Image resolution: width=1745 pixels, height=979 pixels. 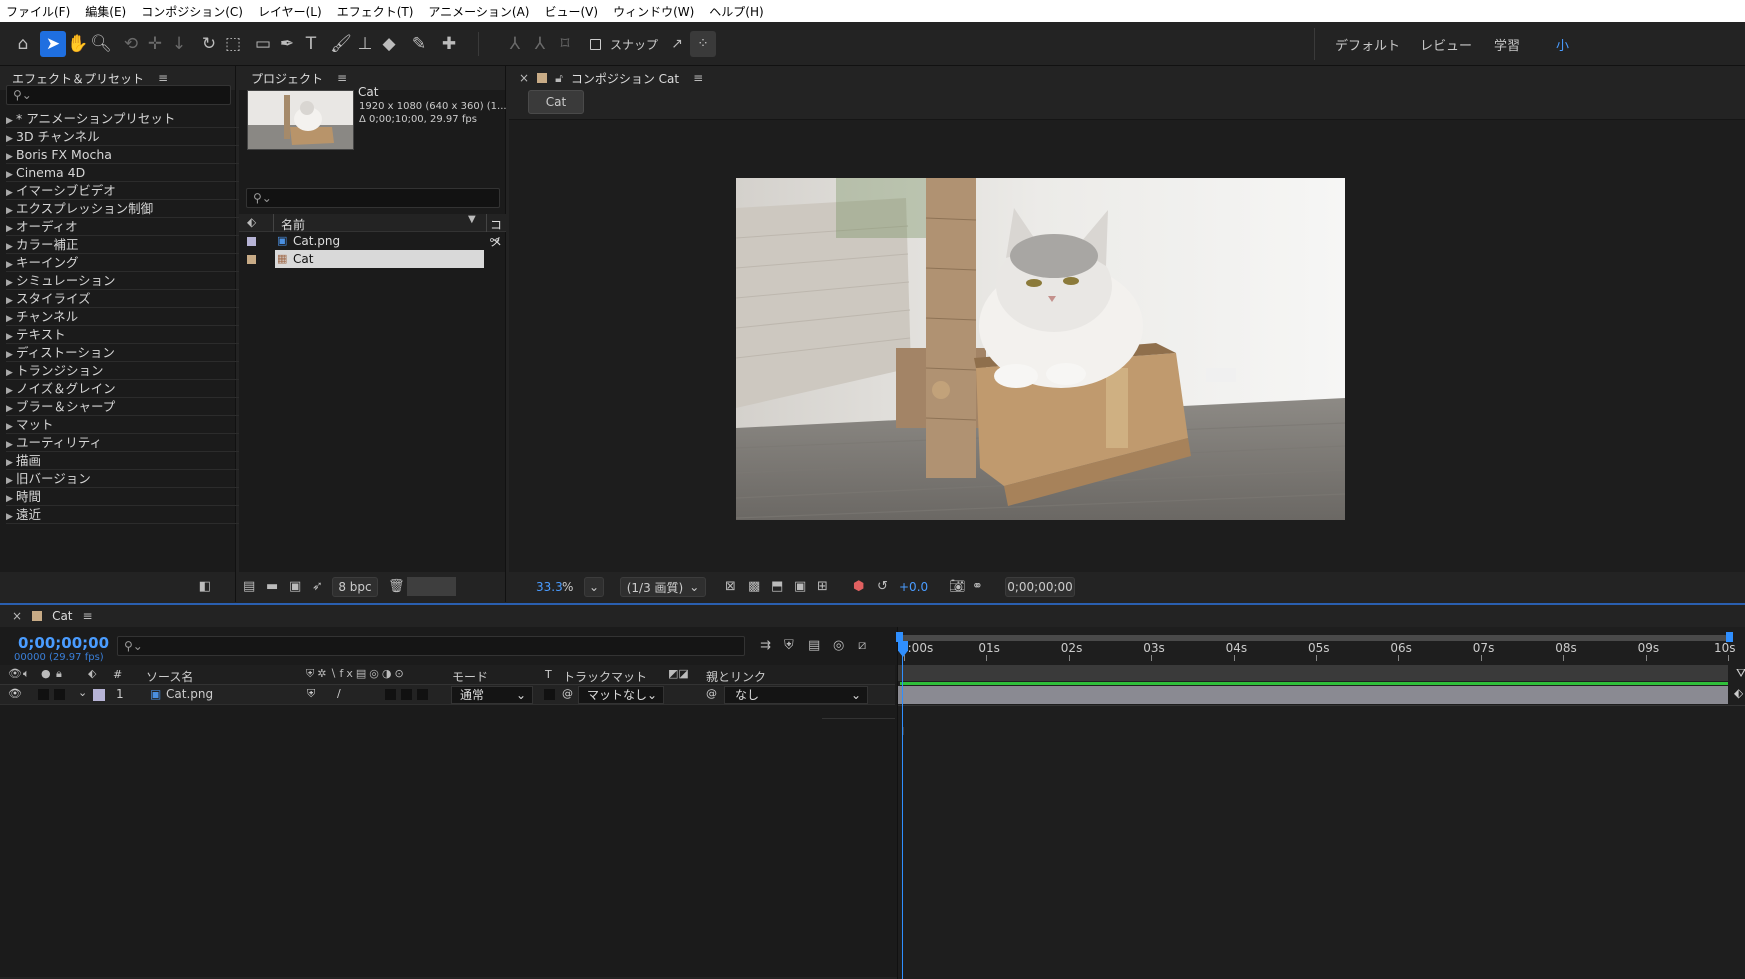 I want to click on workspace-small: 小, so click(x=1562, y=44).